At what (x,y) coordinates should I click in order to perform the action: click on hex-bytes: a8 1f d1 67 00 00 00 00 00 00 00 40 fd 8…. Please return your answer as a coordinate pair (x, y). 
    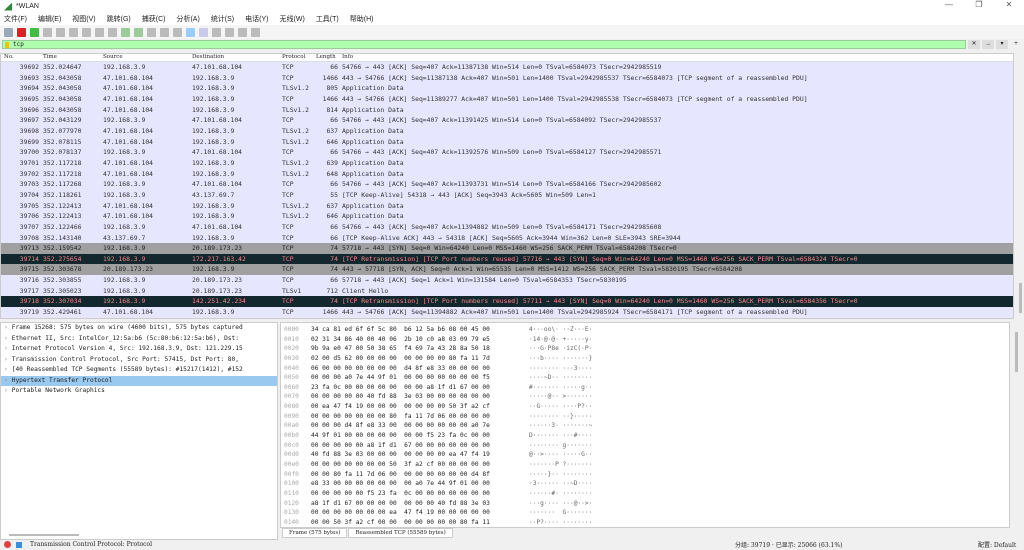
    Looking at the image, I should click on (400, 504).